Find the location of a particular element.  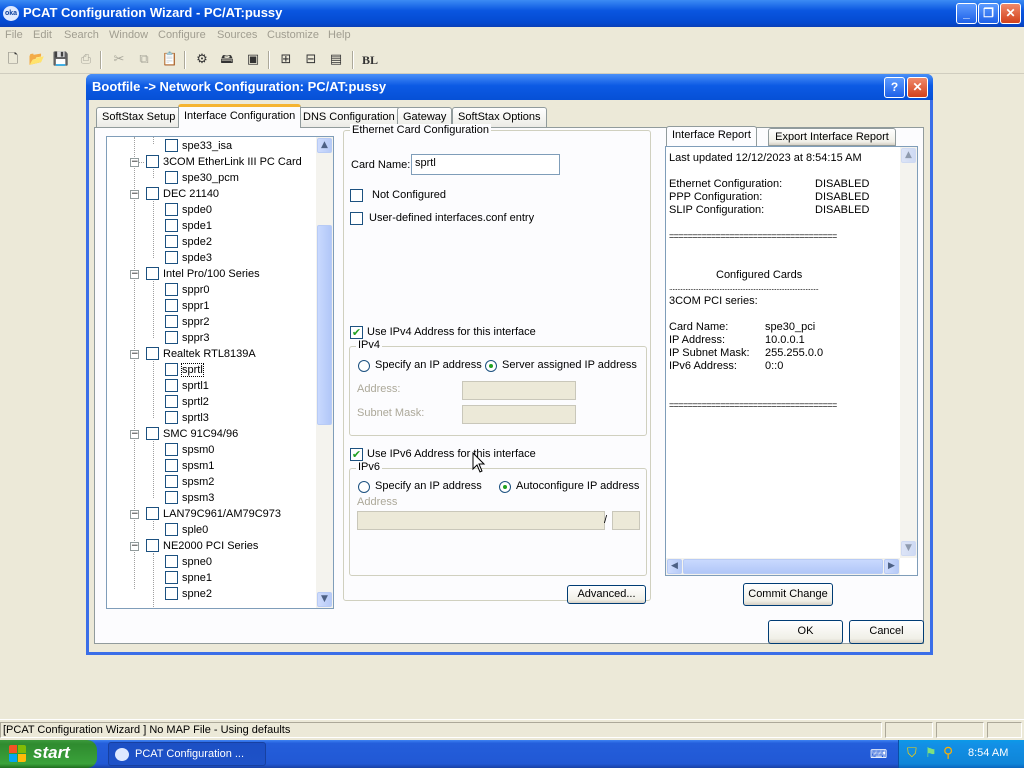

user-defined-checkbox is located at coordinates (356, 218).